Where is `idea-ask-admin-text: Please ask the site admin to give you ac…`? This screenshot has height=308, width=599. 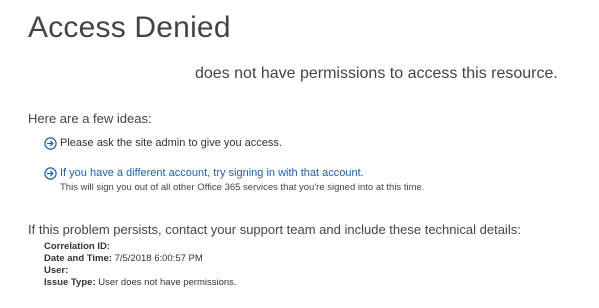
idea-ask-admin-text: Please ask the site admin to give you ac… is located at coordinates (171, 143).